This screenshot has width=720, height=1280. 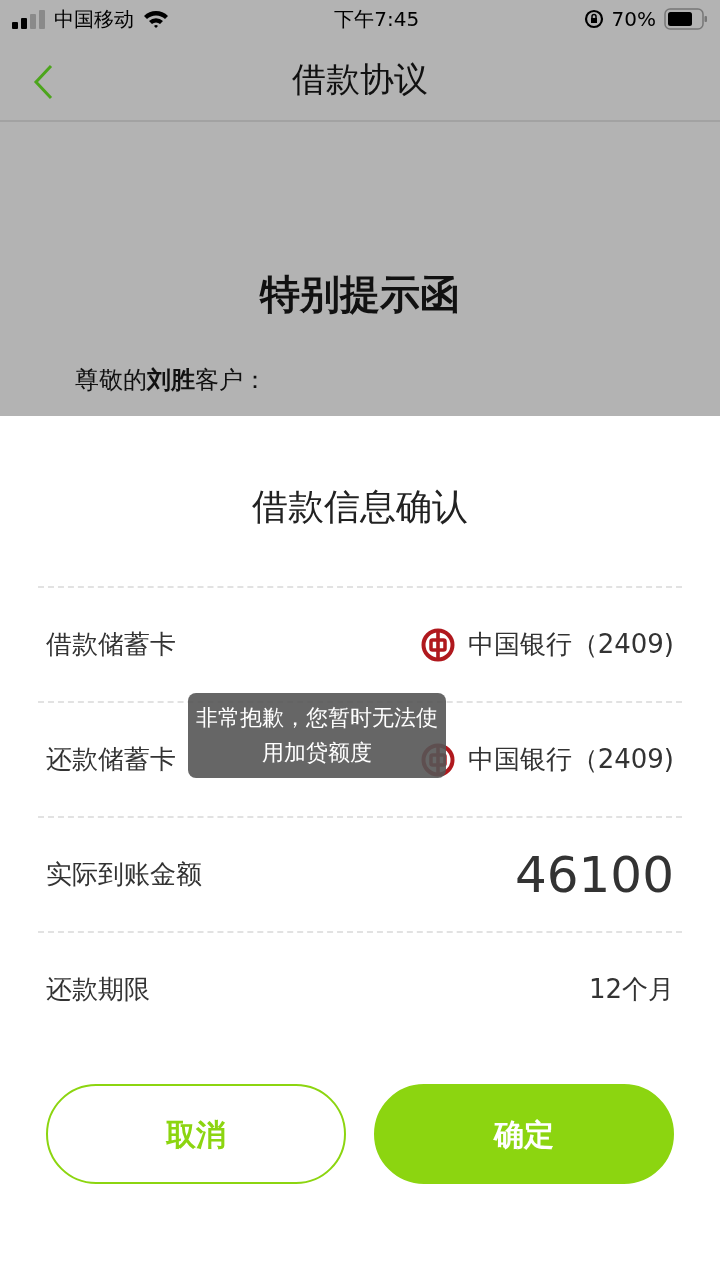 What do you see at coordinates (124, 874) in the screenshot?
I see `row-label: 实际到账金额` at bounding box center [124, 874].